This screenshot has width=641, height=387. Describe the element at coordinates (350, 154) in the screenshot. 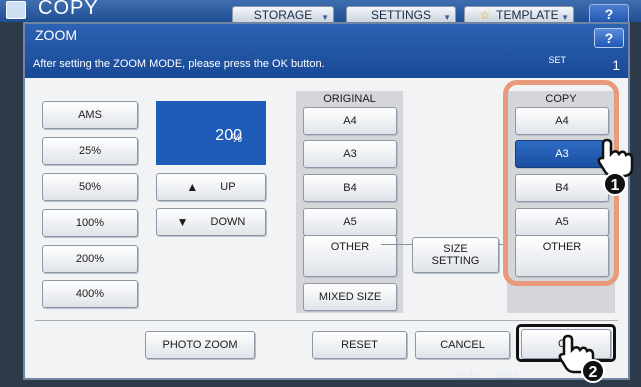

I see `original-a3-button: A3` at that location.